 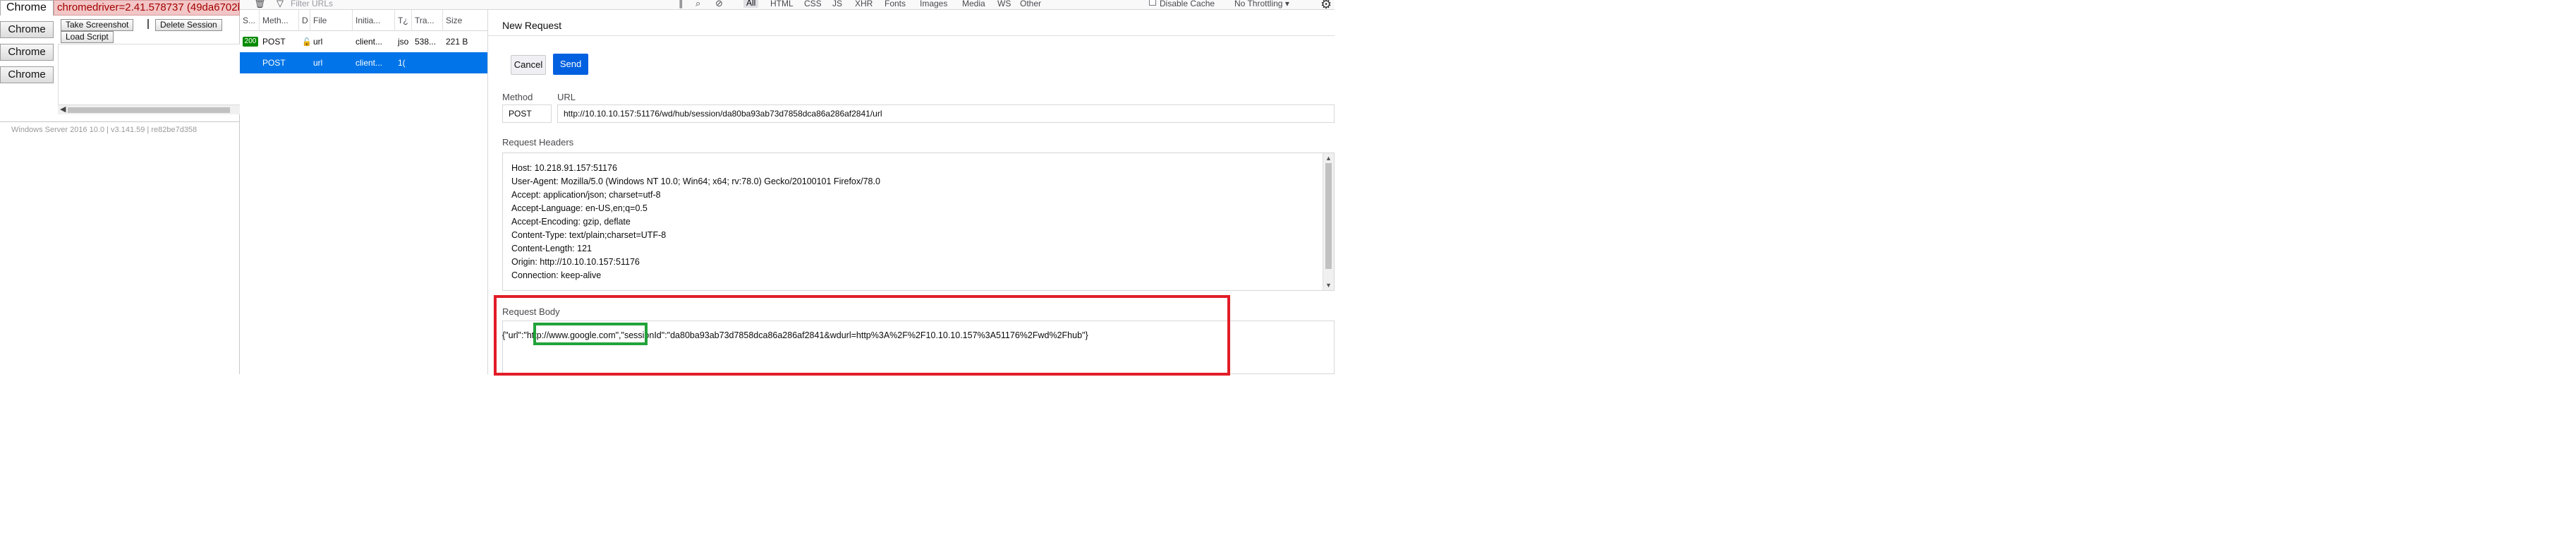 I want to click on take-screenshot-button: Take Screenshot, so click(x=97, y=25).